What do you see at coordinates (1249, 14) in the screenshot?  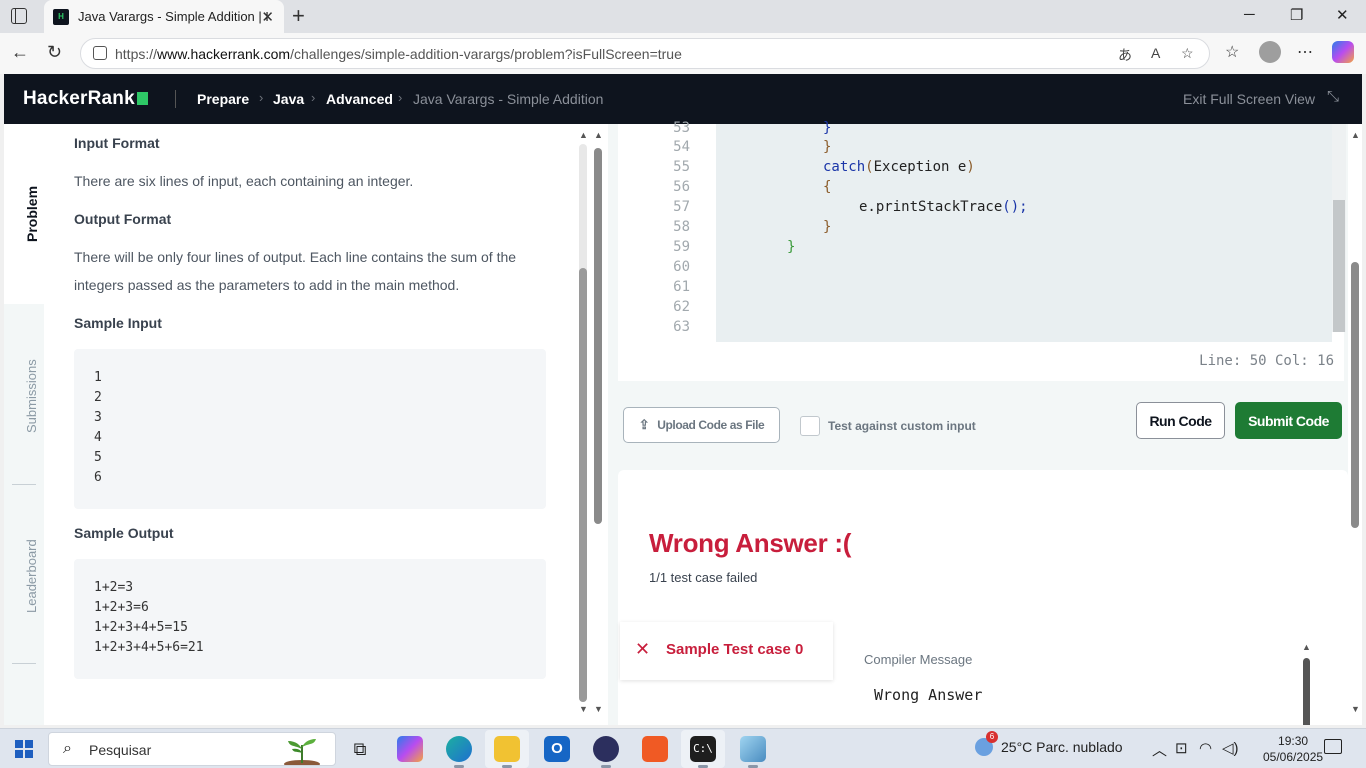 I see `minimize-icon: ─` at bounding box center [1249, 14].